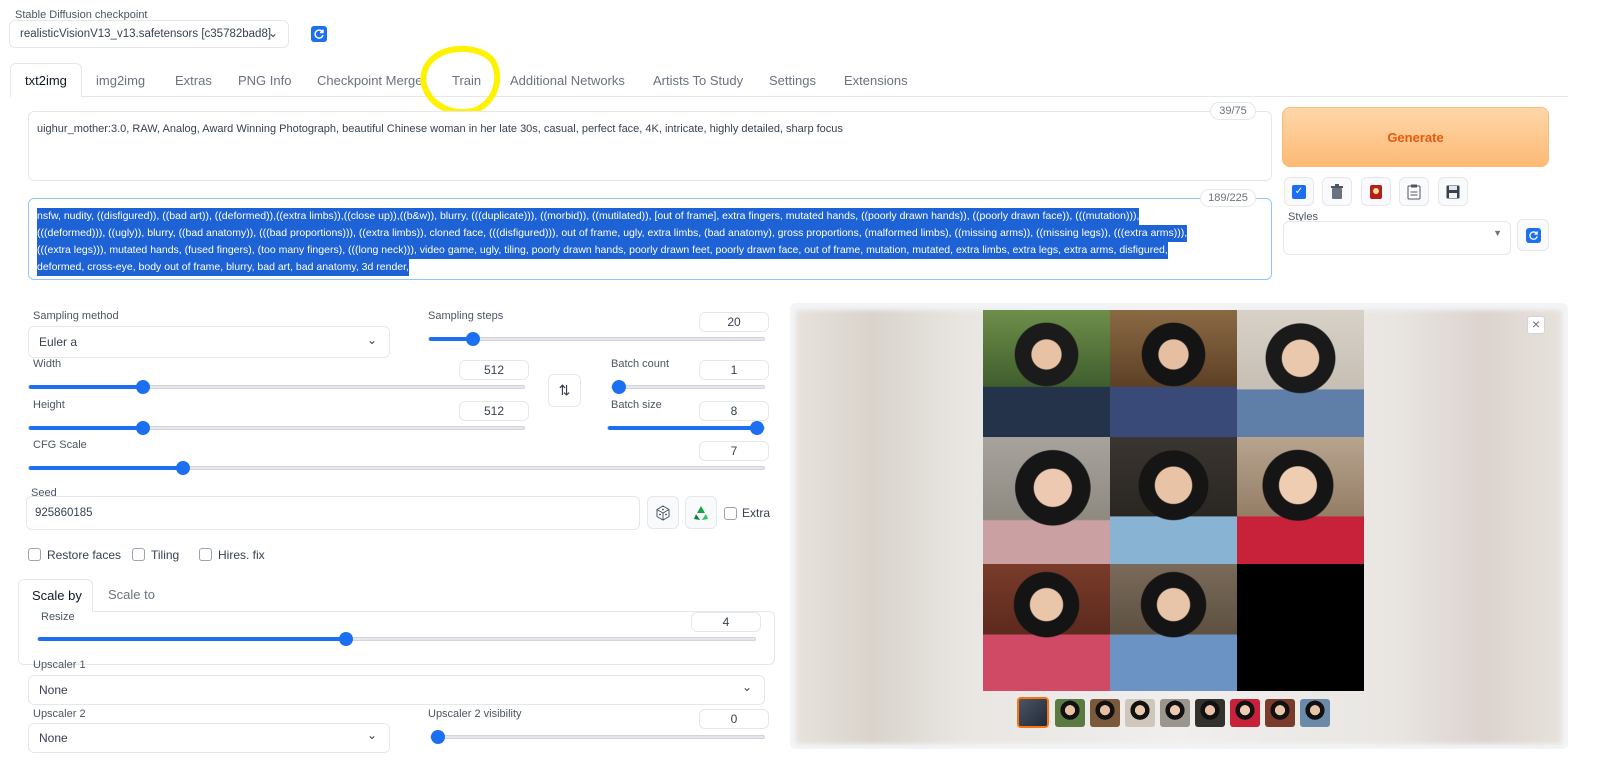 The height and width of the screenshot is (767, 1600). I want to click on card-icon, so click(1376, 191).